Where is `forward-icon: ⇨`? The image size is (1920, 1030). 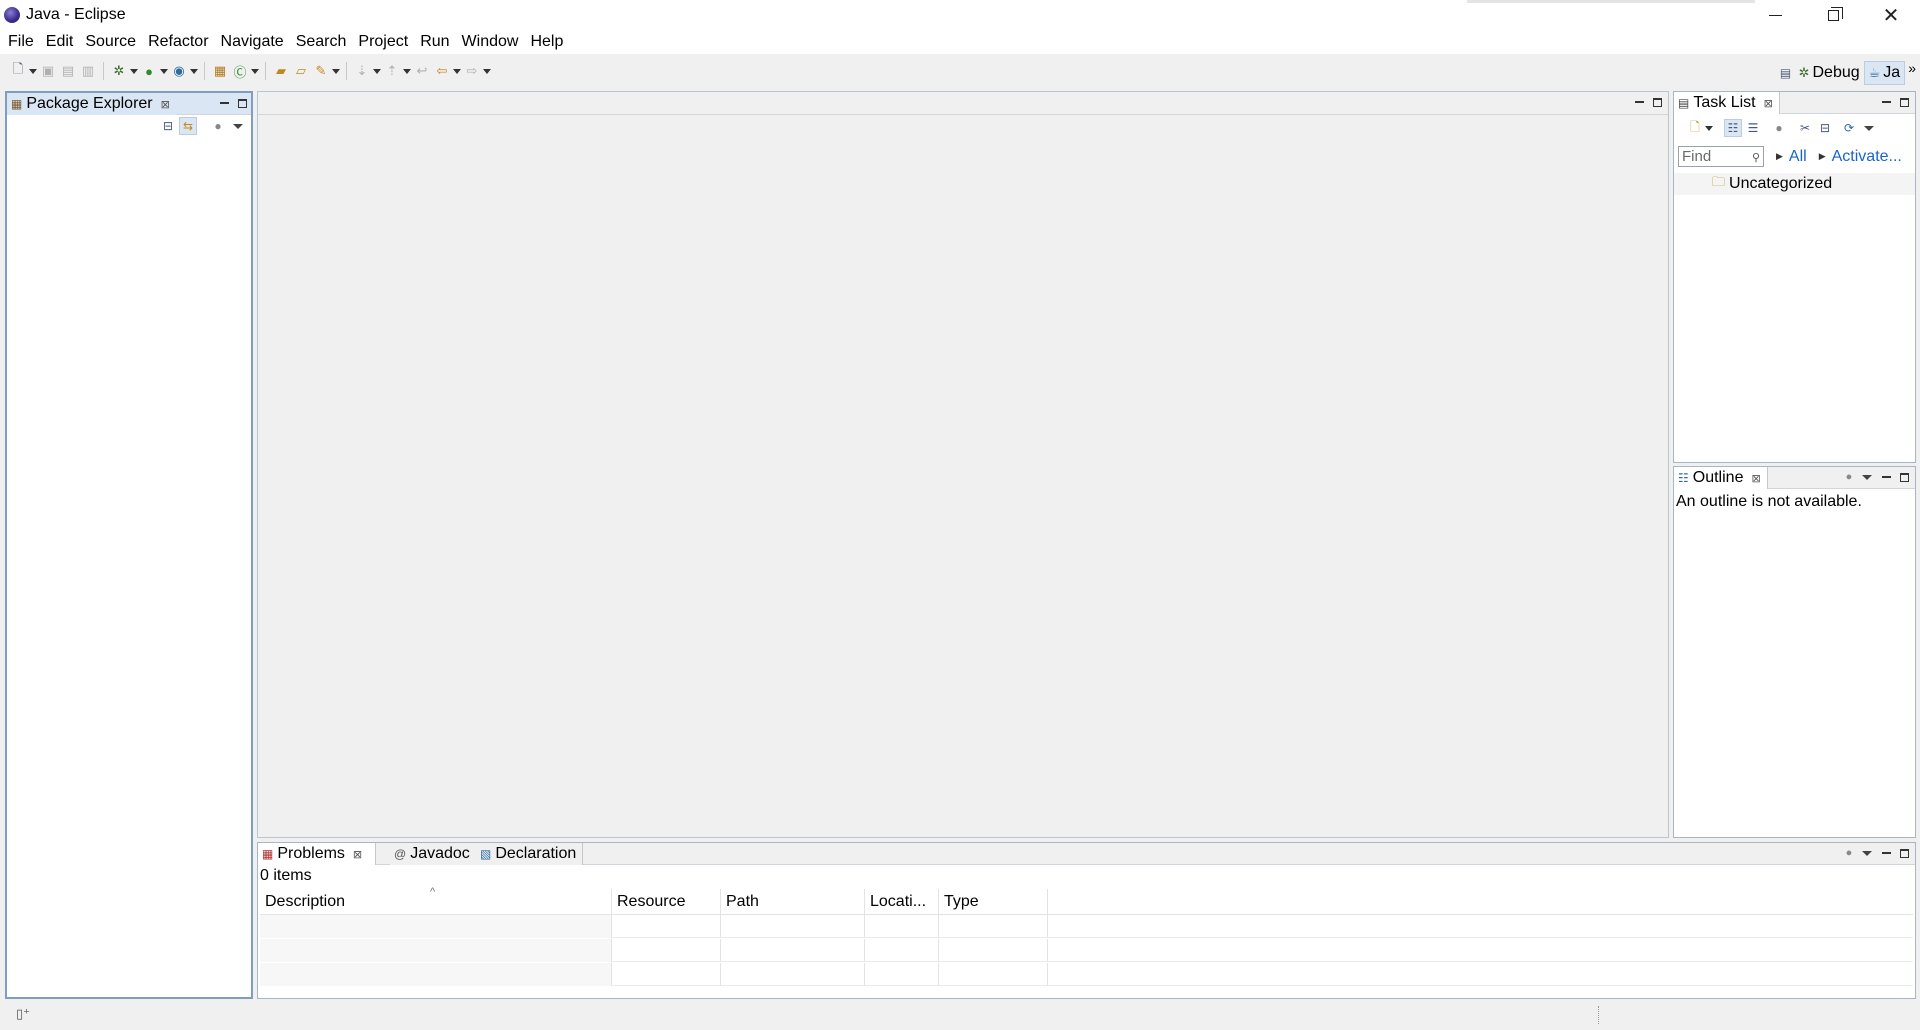
forward-icon: ⇨ is located at coordinates (472, 71).